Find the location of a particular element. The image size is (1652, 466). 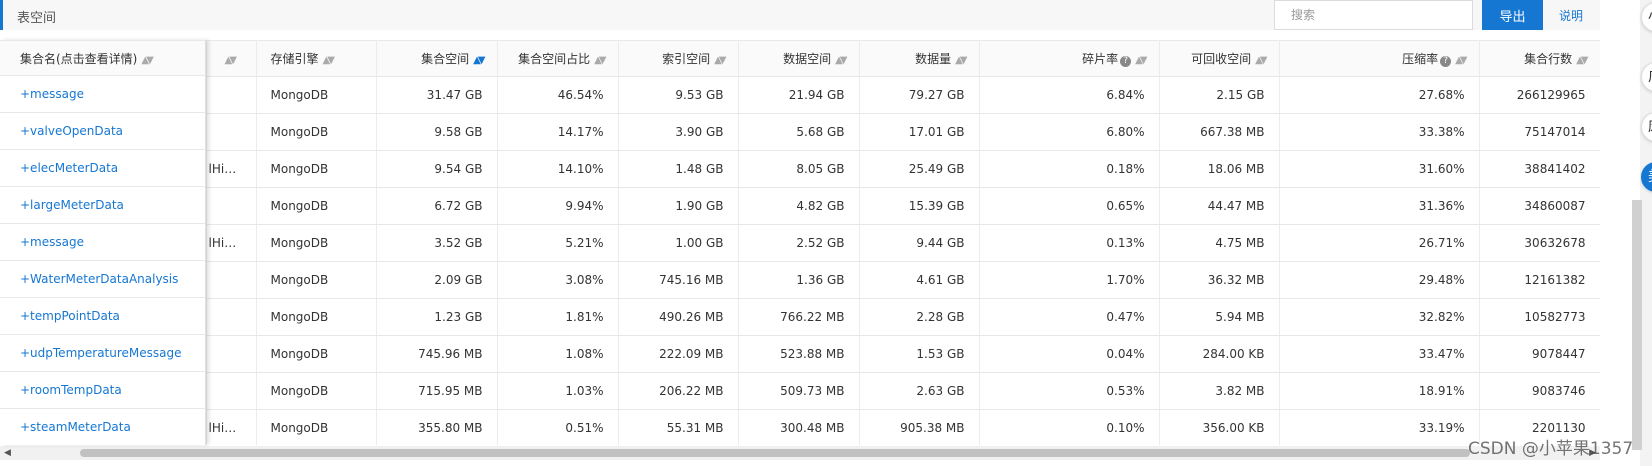

col-header-compress: 压缩率? ▲▼ is located at coordinates (1379, 58).